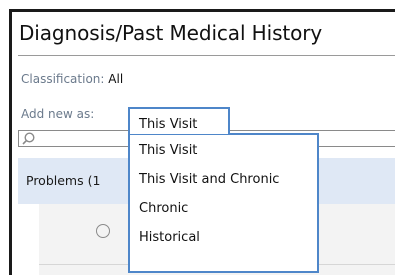 Image resolution: width=395 pixels, height=275 pixels. What do you see at coordinates (179, 120) in the screenshot?
I see `add-new-as-select: This Visit` at bounding box center [179, 120].